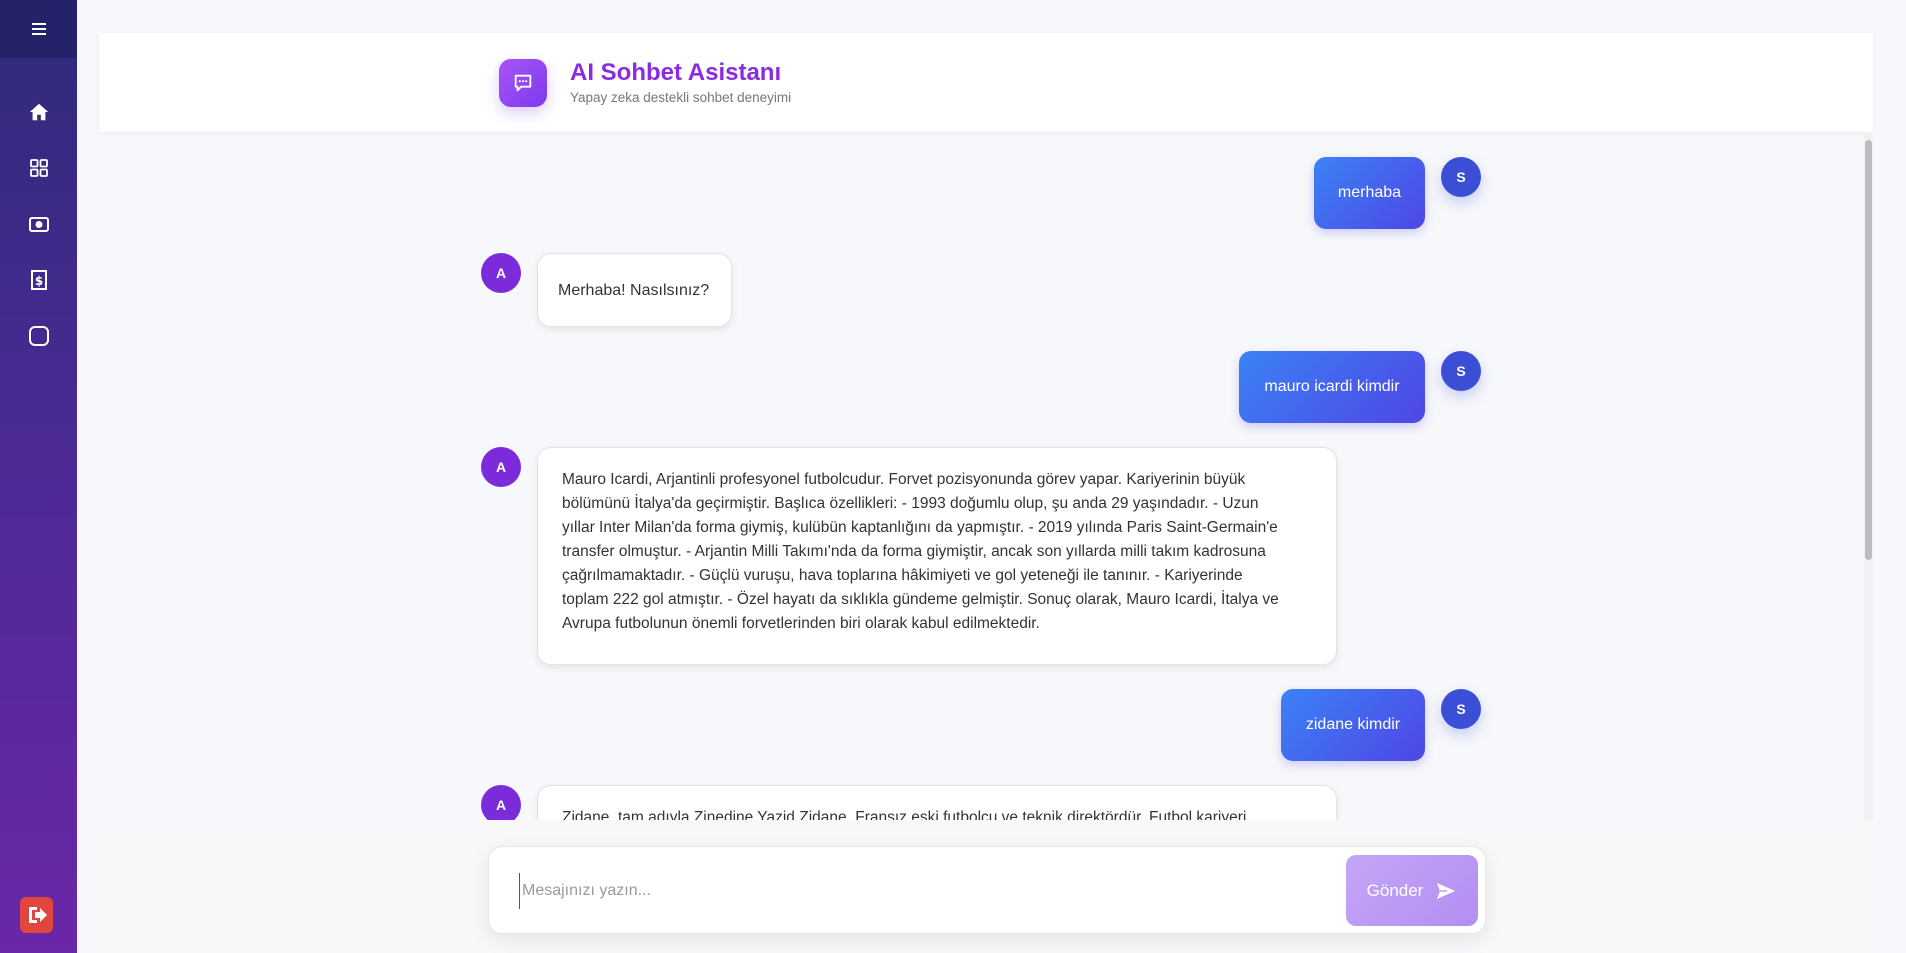 The image size is (1906, 953). I want to click on chat-bubble-icon, so click(523, 83).